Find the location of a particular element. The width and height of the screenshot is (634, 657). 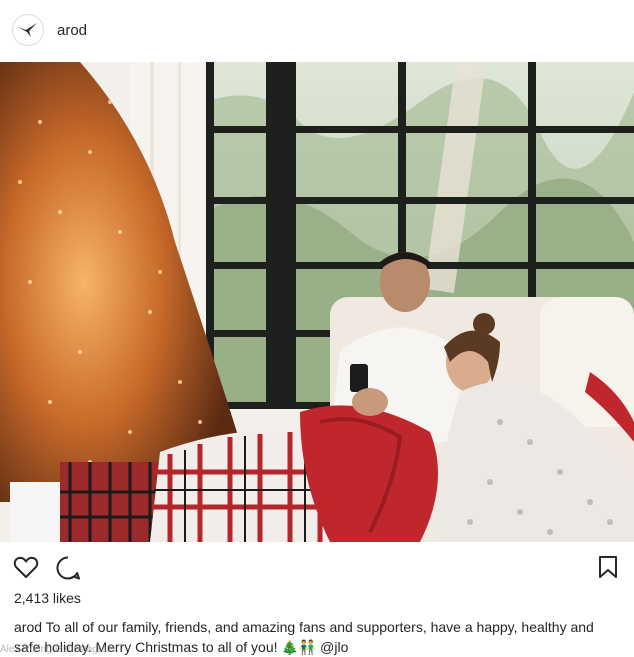

photo-credit-watermark: Alex Rodriguez/Instagram is located at coordinates (58, 649).